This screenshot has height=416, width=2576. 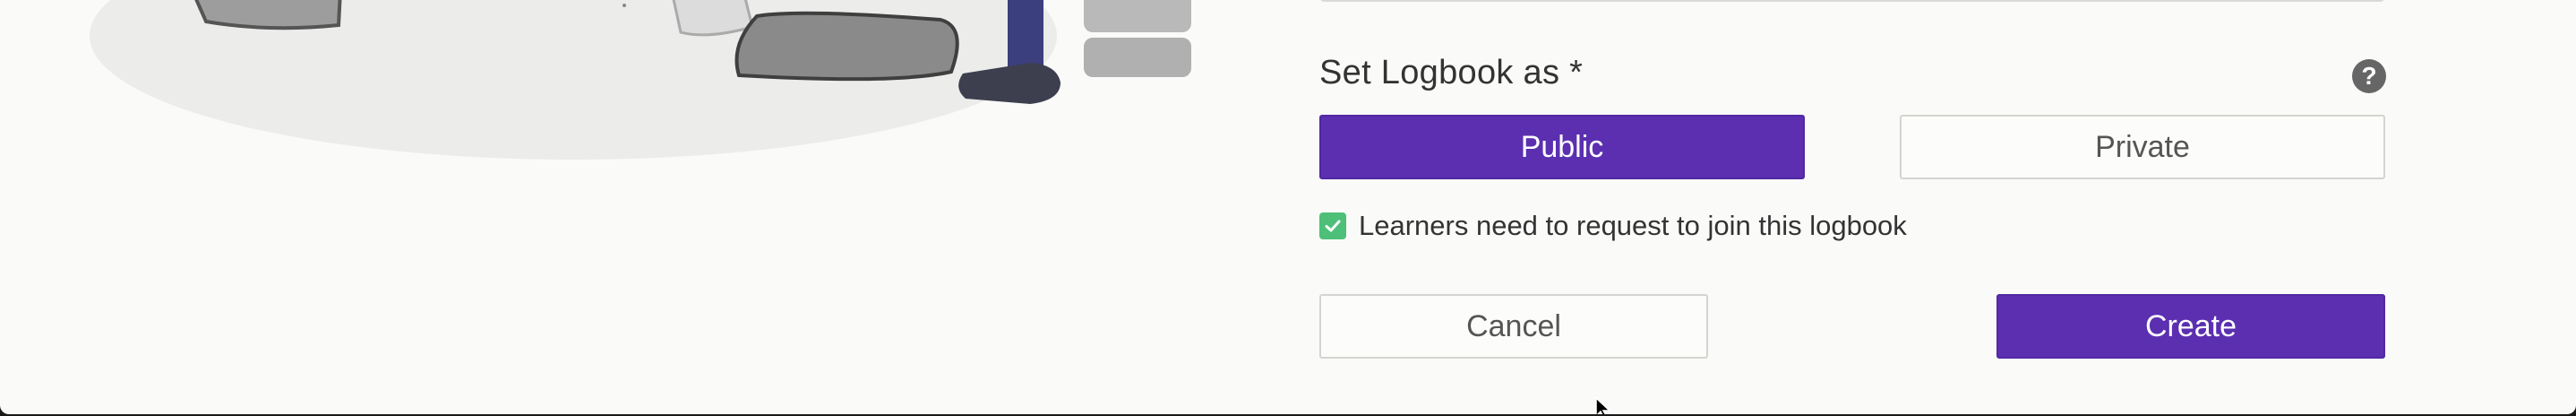 I want to click on checkmark-icon, so click(x=1333, y=226).